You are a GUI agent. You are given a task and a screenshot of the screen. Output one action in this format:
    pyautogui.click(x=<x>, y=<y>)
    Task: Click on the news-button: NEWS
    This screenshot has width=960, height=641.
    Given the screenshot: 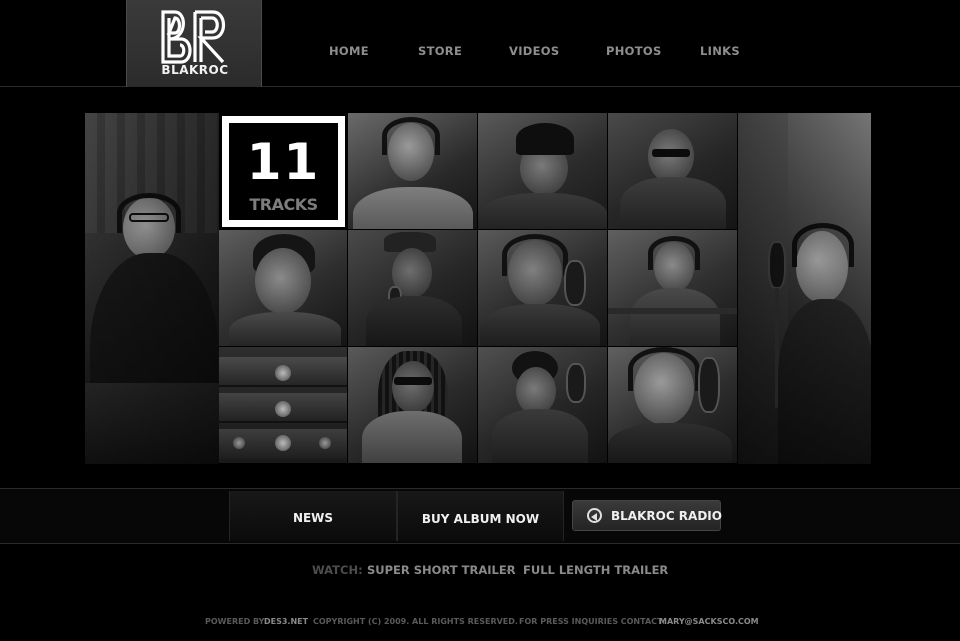 What is the action you would take?
    pyautogui.click(x=313, y=516)
    